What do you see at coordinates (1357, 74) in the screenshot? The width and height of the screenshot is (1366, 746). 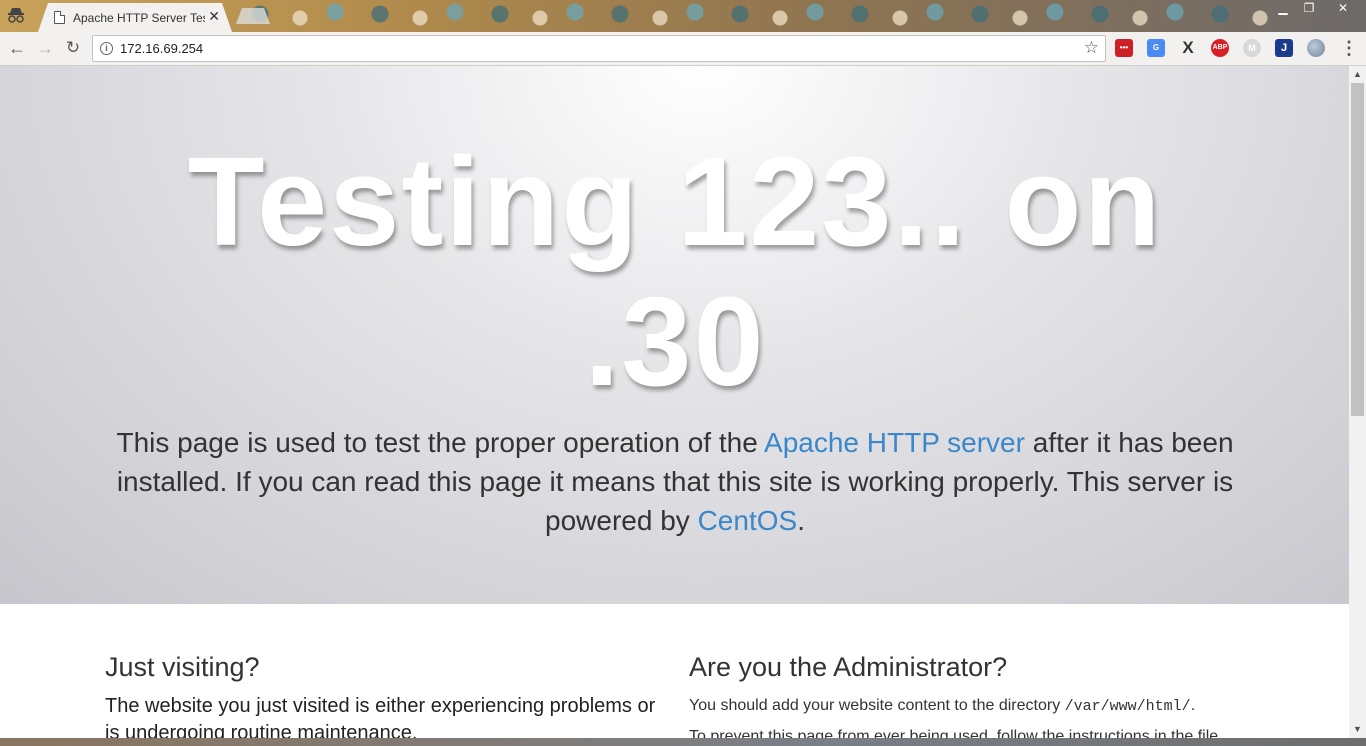 I see `scroll-up-arrow-icon: ▲` at bounding box center [1357, 74].